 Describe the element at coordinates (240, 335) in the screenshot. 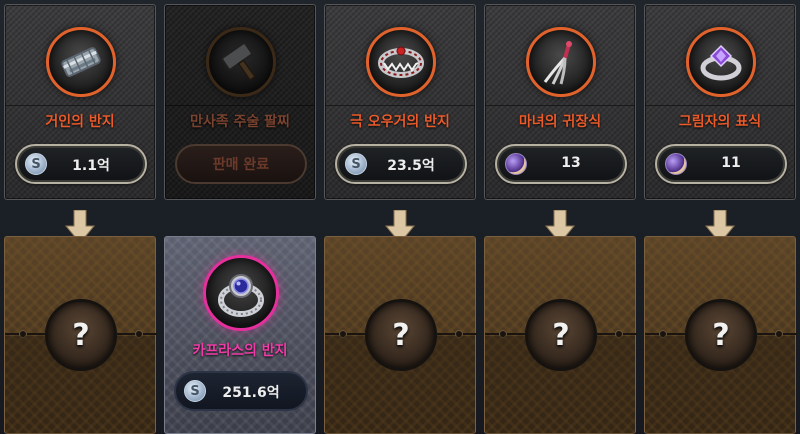

I see `result-card-2: 카프라스의 반지 S 251.6억` at that location.